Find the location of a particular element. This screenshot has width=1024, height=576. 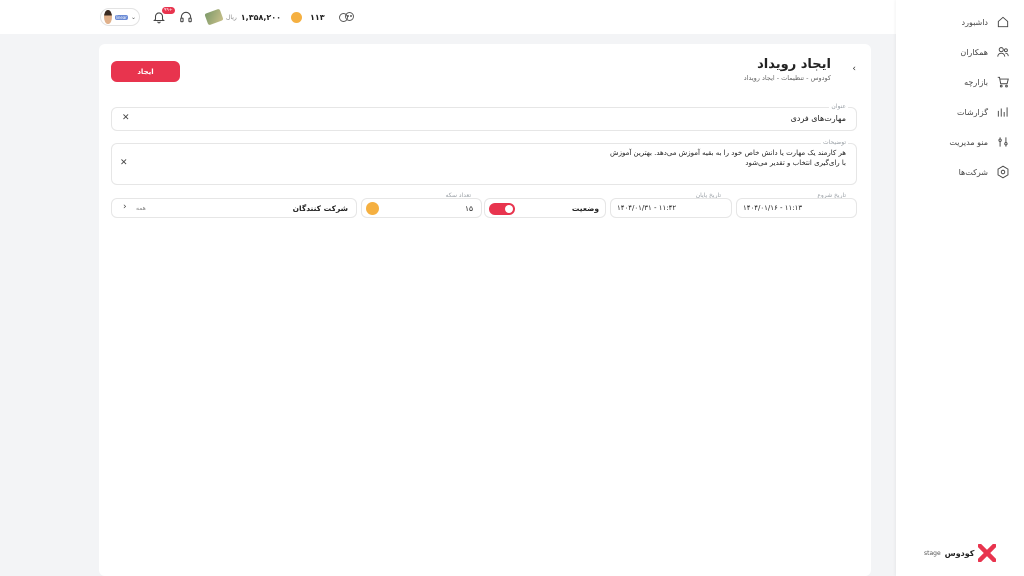

sidebar-item-label: شرکت‌ها is located at coordinates (973, 172).